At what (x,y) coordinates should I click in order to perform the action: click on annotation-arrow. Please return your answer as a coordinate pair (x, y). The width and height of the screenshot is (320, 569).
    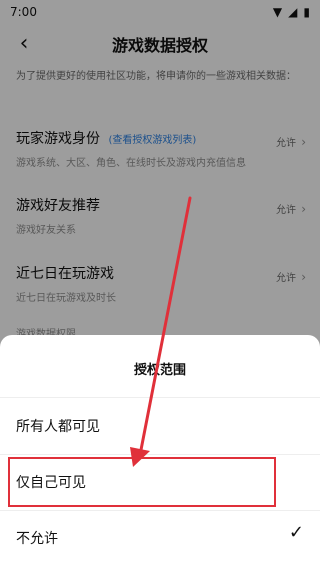
    Looking at the image, I should click on (161, 331).